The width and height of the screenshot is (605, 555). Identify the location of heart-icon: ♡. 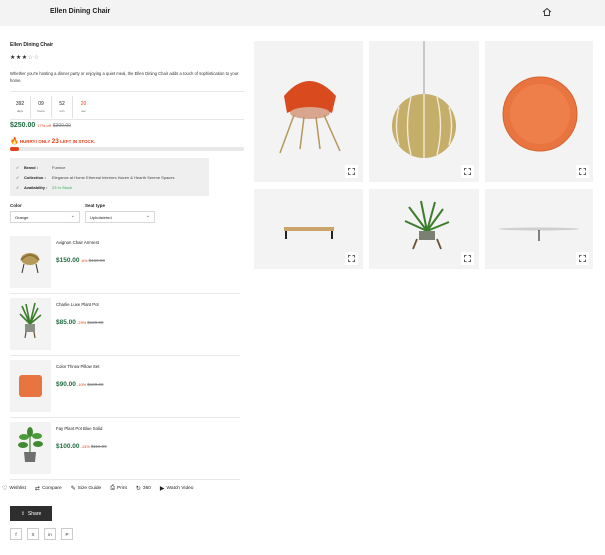
(5, 489).